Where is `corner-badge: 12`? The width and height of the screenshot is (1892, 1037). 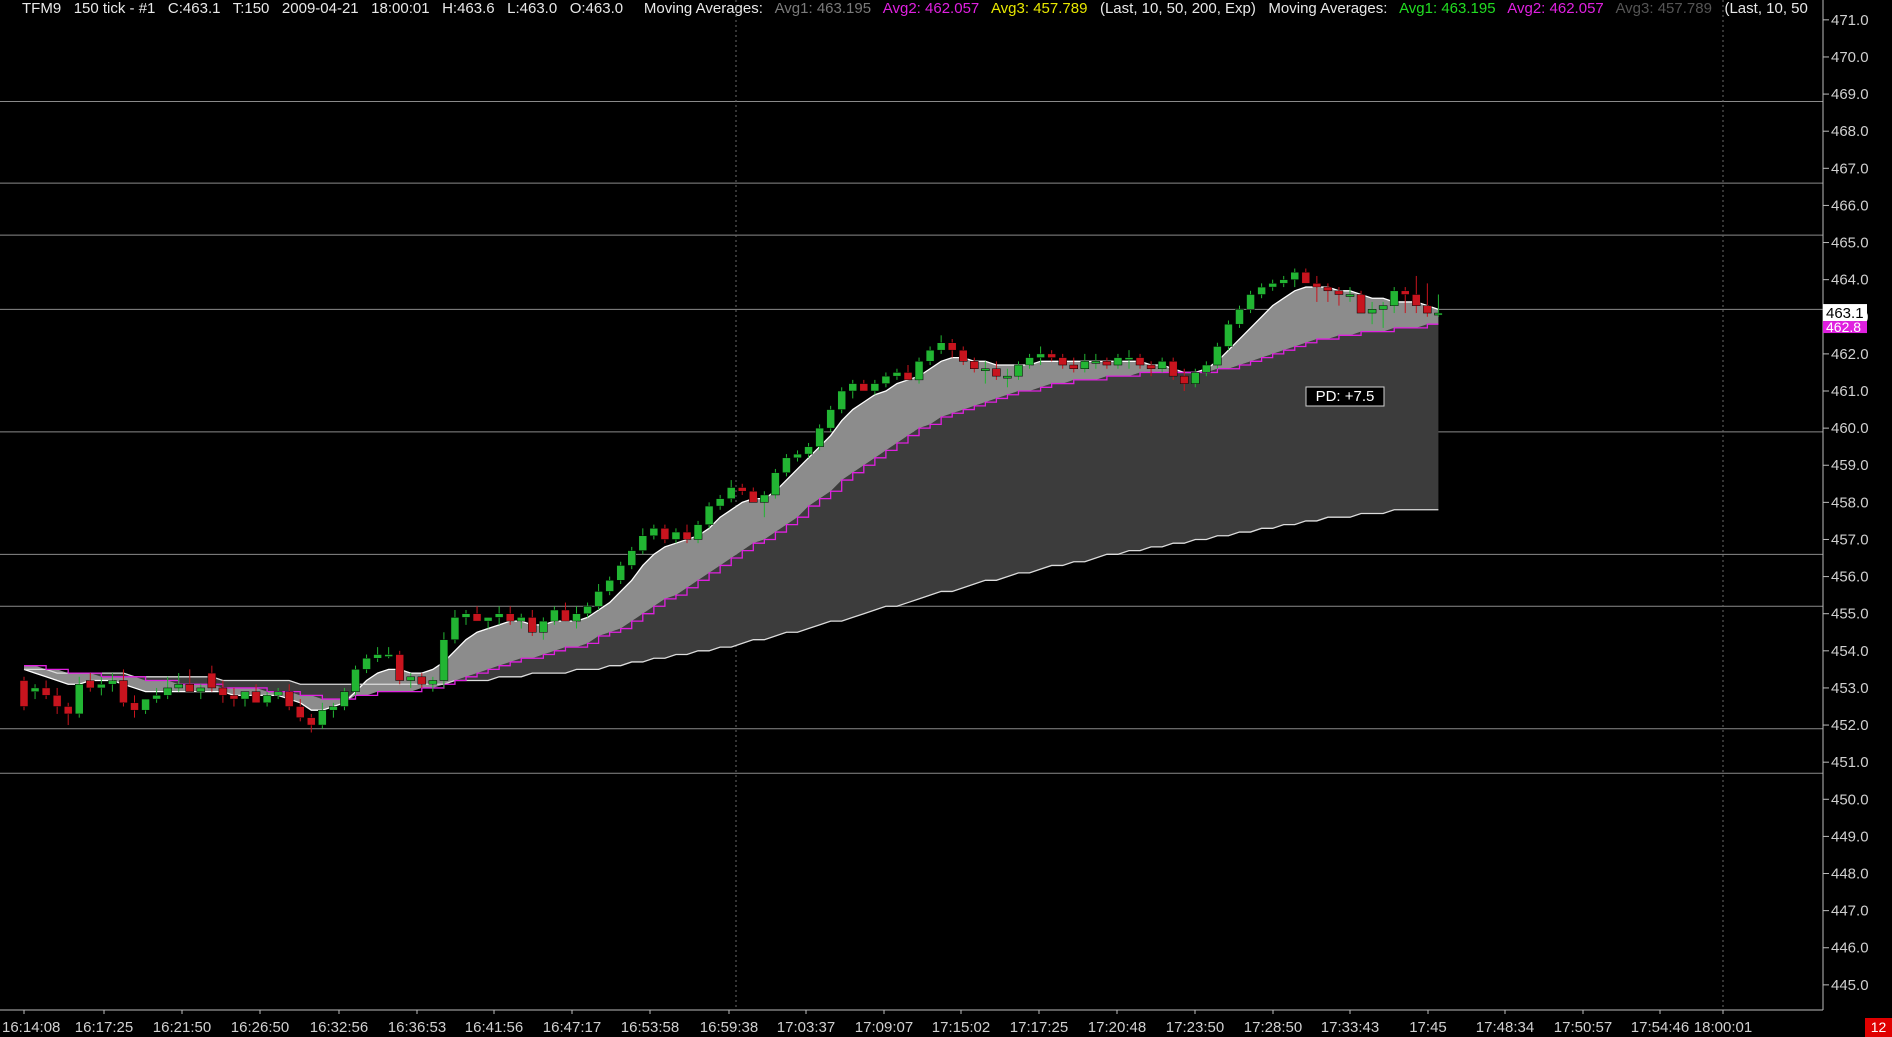
corner-badge: 12 is located at coordinates (1878, 1027).